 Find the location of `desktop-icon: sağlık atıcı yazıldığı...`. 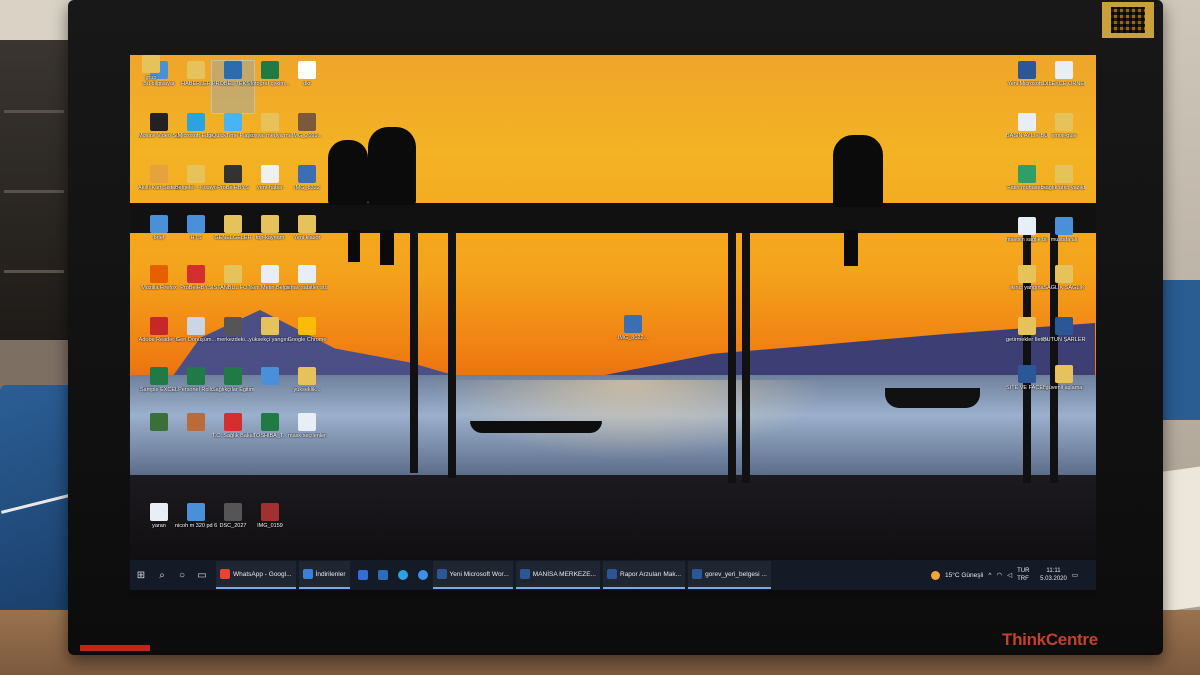

desktop-icon: sağlık atıcı yazıldığı... is located at coordinates (1064, 191).